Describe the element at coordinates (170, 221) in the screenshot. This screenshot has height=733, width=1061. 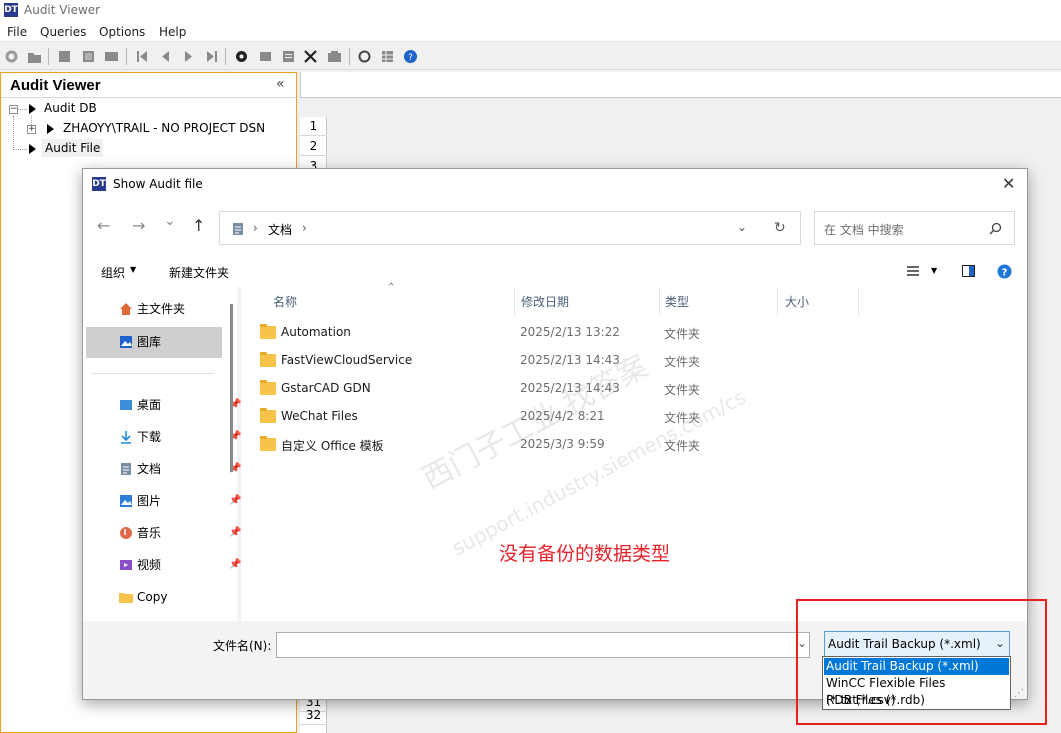
I see `recent-dropdown-button: ⌄` at that location.